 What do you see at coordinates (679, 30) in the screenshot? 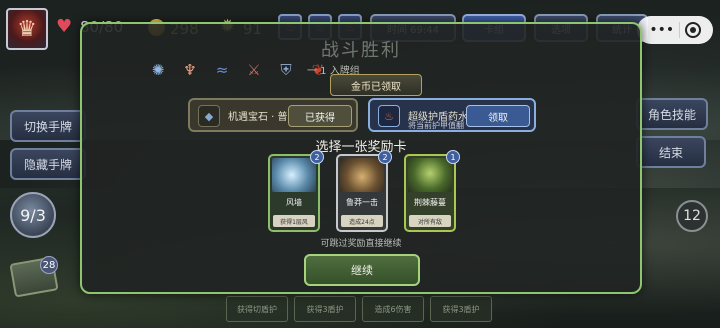
I see `capsule-divider` at bounding box center [679, 30].